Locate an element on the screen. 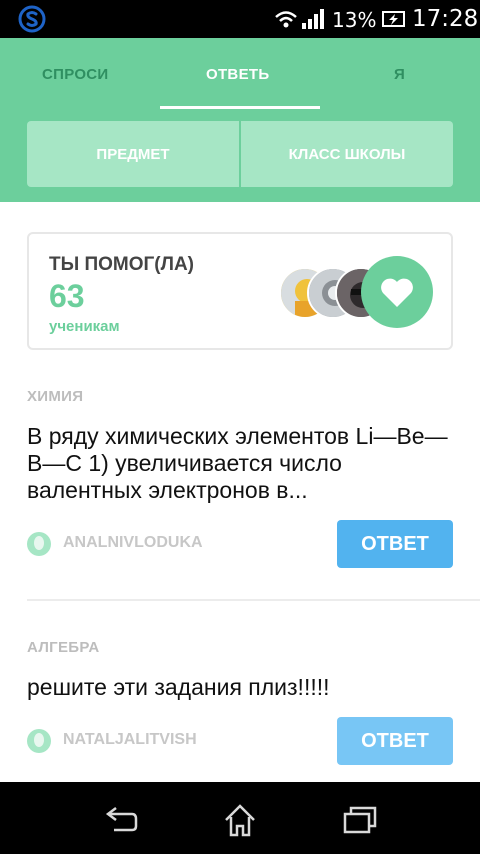 The width and height of the screenshot is (480, 854). question-text: решите эти задания плиз!!!!! is located at coordinates (240, 687).